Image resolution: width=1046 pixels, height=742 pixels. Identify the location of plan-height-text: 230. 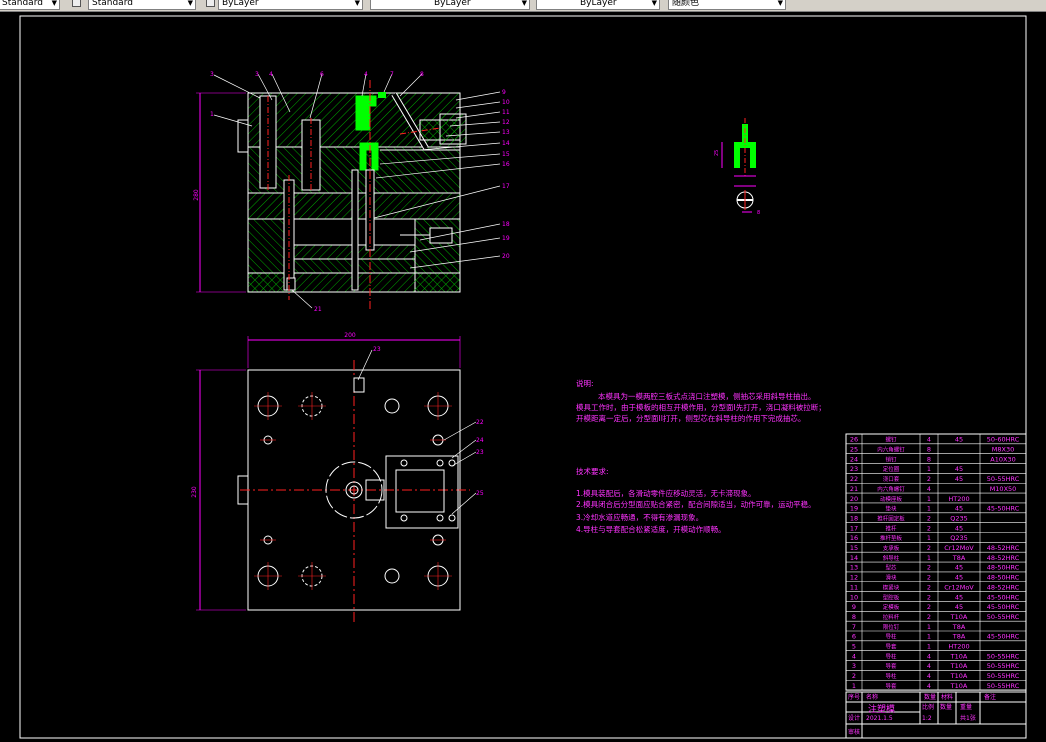
(194, 492).